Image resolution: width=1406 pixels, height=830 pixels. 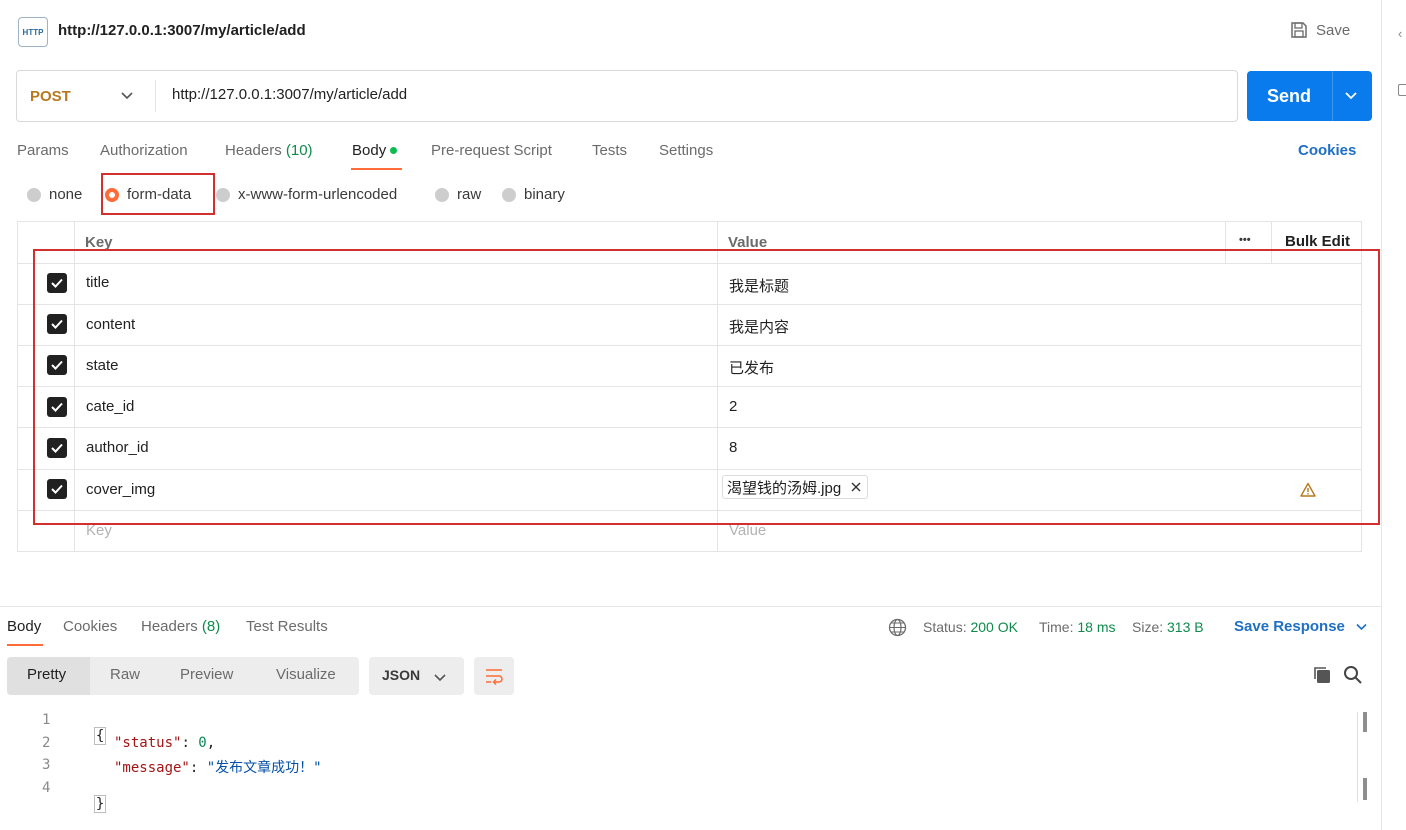 What do you see at coordinates (306, 674) in the screenshot?
I see `view-visualize: Visualize` at bounding box center [306, 674].